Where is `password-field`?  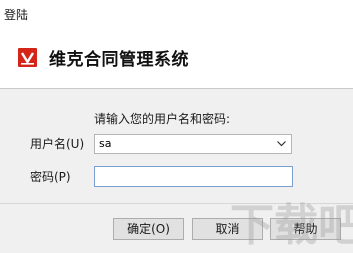 password-field is located at coordinates (193, 176).